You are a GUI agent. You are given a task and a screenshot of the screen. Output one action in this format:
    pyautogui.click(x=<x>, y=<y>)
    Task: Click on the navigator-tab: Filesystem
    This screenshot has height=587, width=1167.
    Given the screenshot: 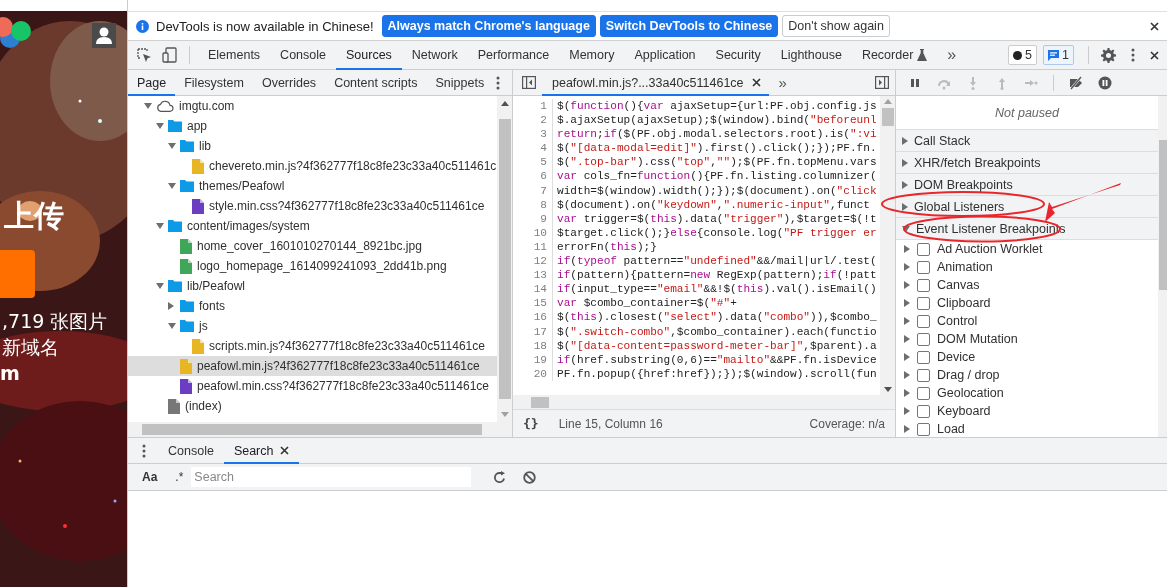 What is the action you would take?
    pyautogui.click(x=214, y=82)
    